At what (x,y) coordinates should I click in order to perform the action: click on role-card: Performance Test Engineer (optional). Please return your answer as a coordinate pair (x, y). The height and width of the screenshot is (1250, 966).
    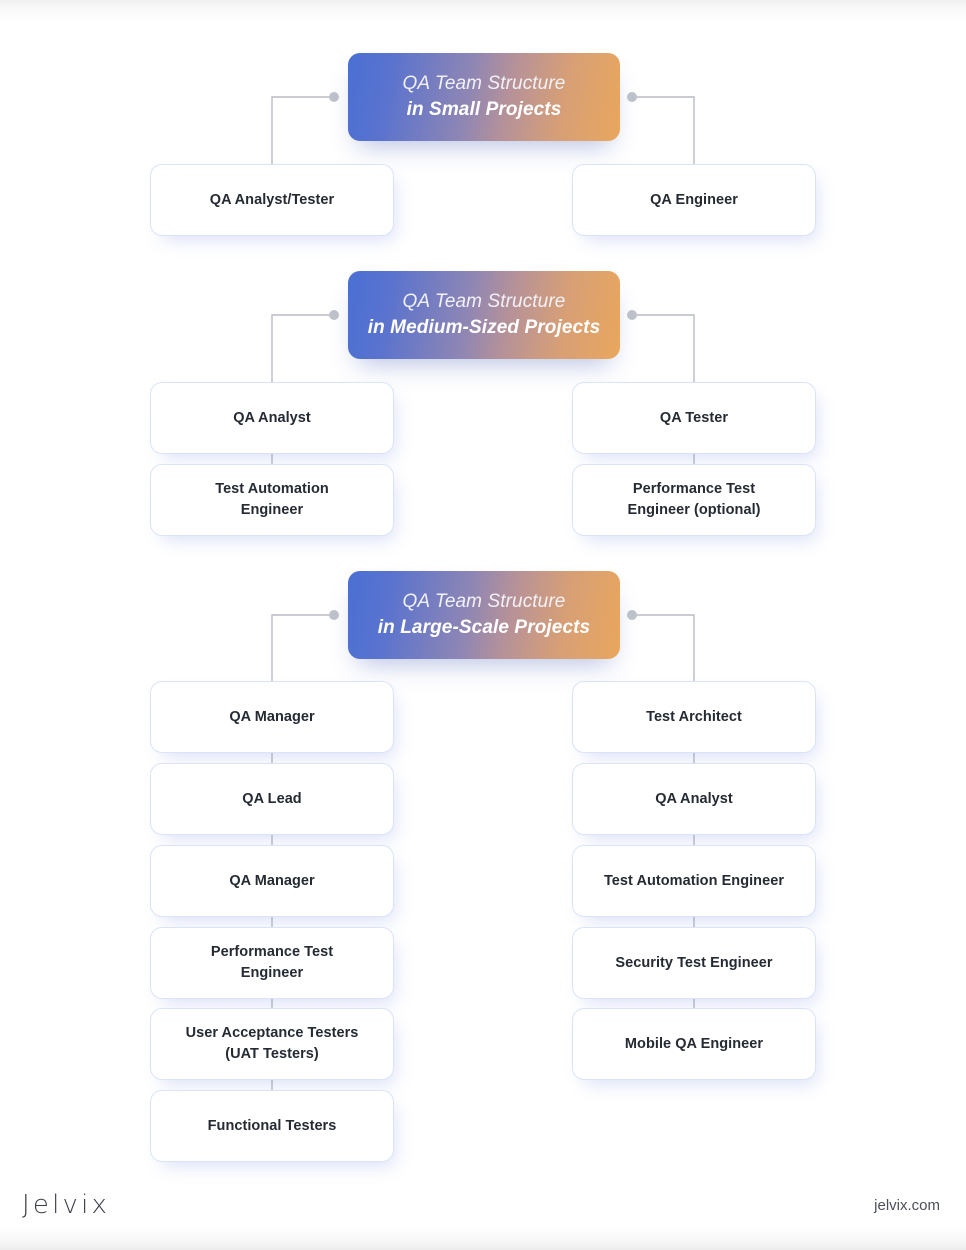
    Looking at the image, I should click on (694, 500).